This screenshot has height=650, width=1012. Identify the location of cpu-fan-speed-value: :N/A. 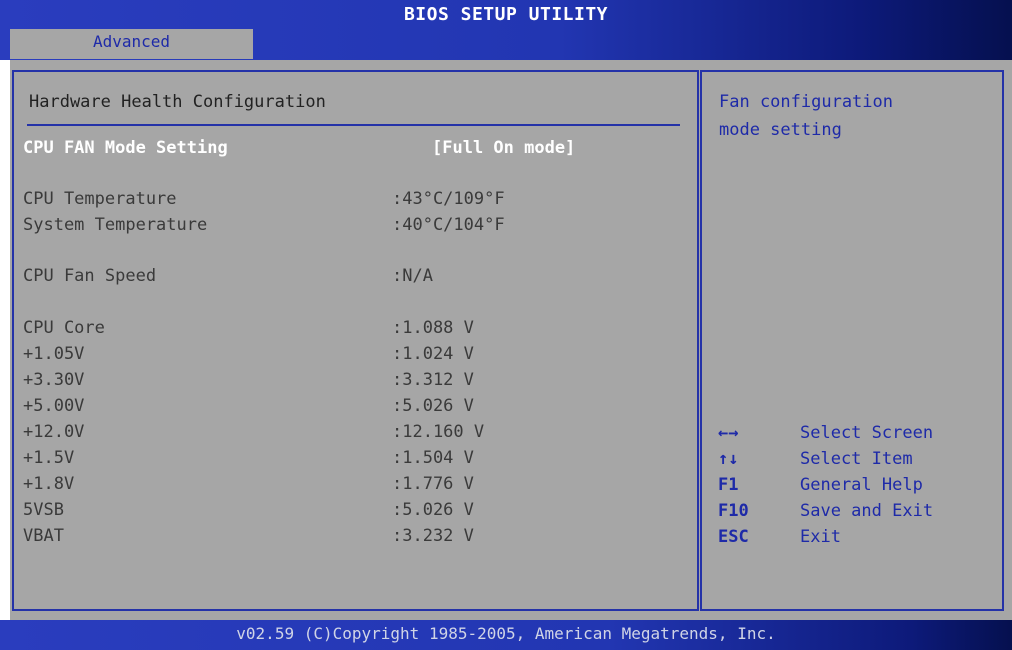
(412, 276).